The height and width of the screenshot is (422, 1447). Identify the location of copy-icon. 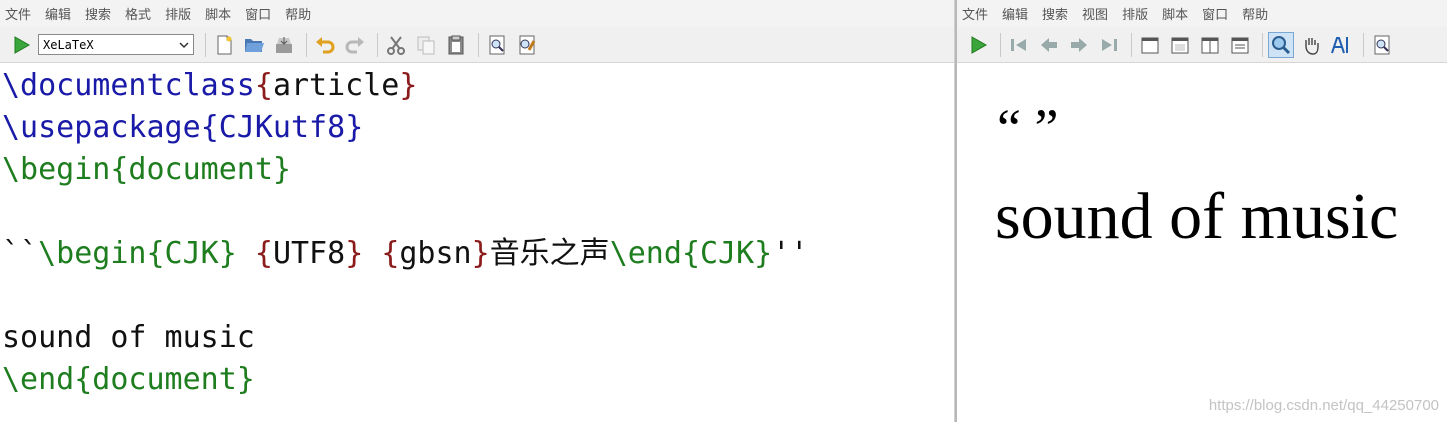
(426, 45).